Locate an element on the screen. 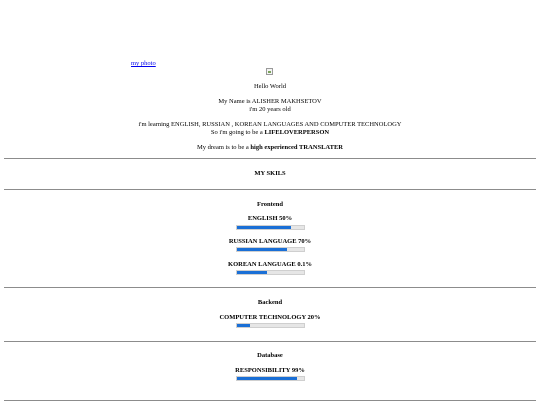 This screenshot has height=405, width=540. dream-bold: high experienced TRANSLATER is located at coordinates (296, 147).